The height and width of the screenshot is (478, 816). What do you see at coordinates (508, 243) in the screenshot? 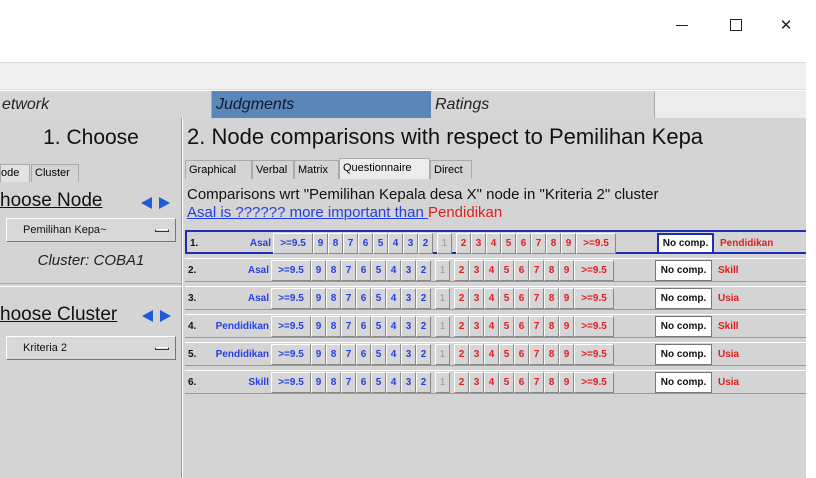
I see `scale-right-cell: 5` at bounding box center [508, 243].